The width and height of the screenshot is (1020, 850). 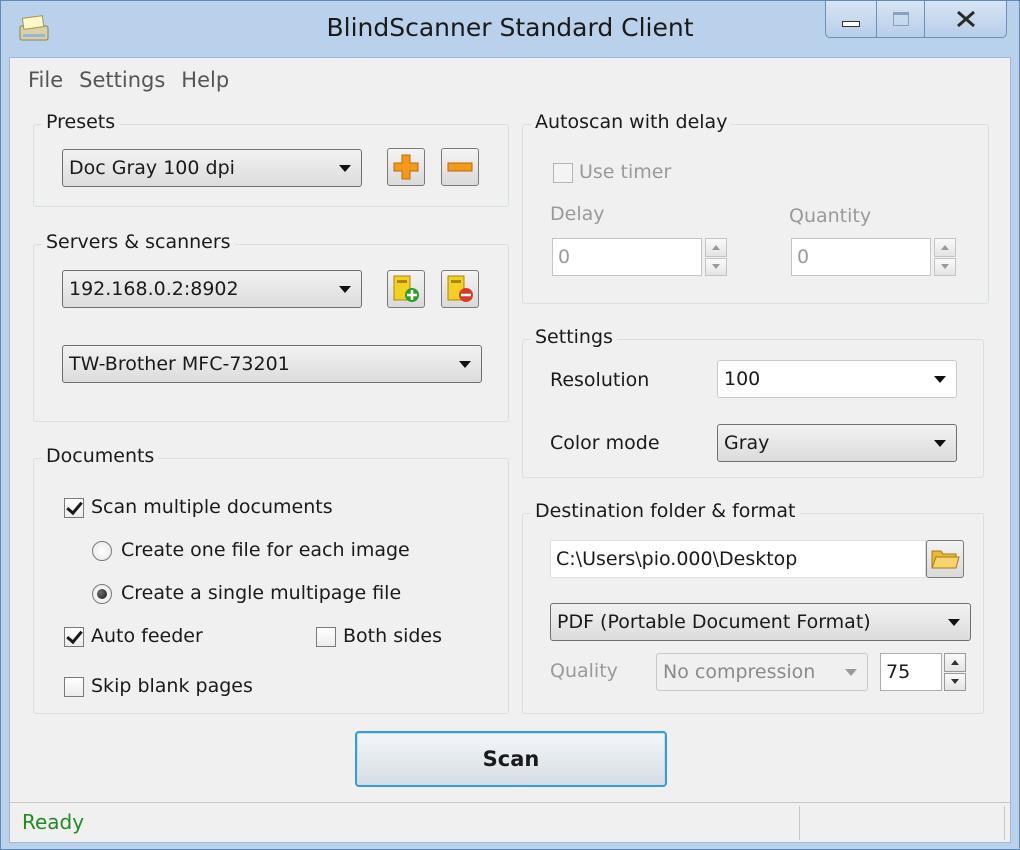 I want to click on quantity-spin-down, so click(x=945, y=266).